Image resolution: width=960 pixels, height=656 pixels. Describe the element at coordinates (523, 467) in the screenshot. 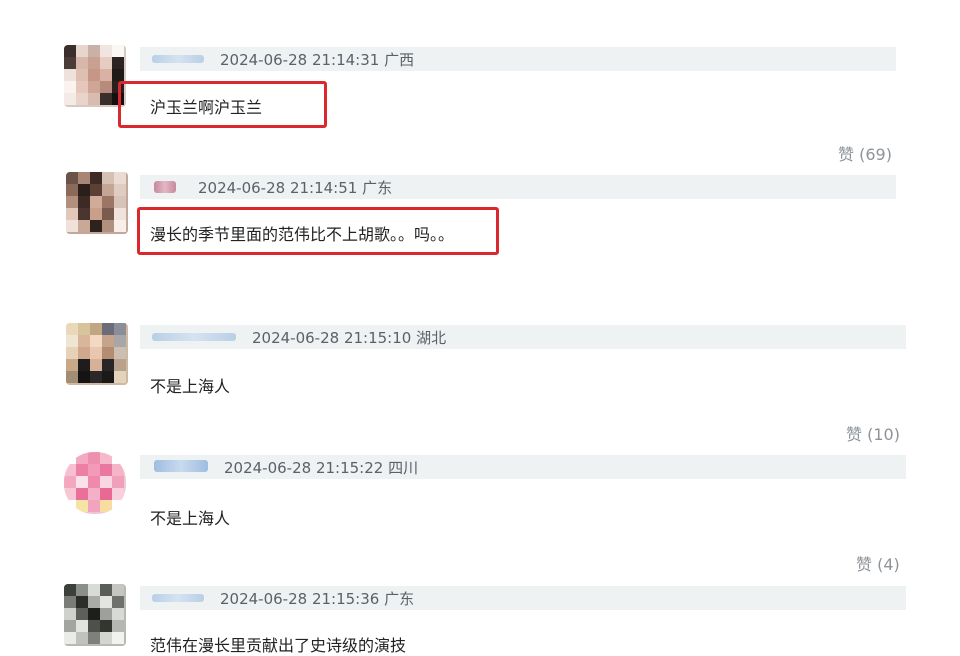

I see `comment-meta-bar: 2024-06-28 21:15:22 四川` at that location.